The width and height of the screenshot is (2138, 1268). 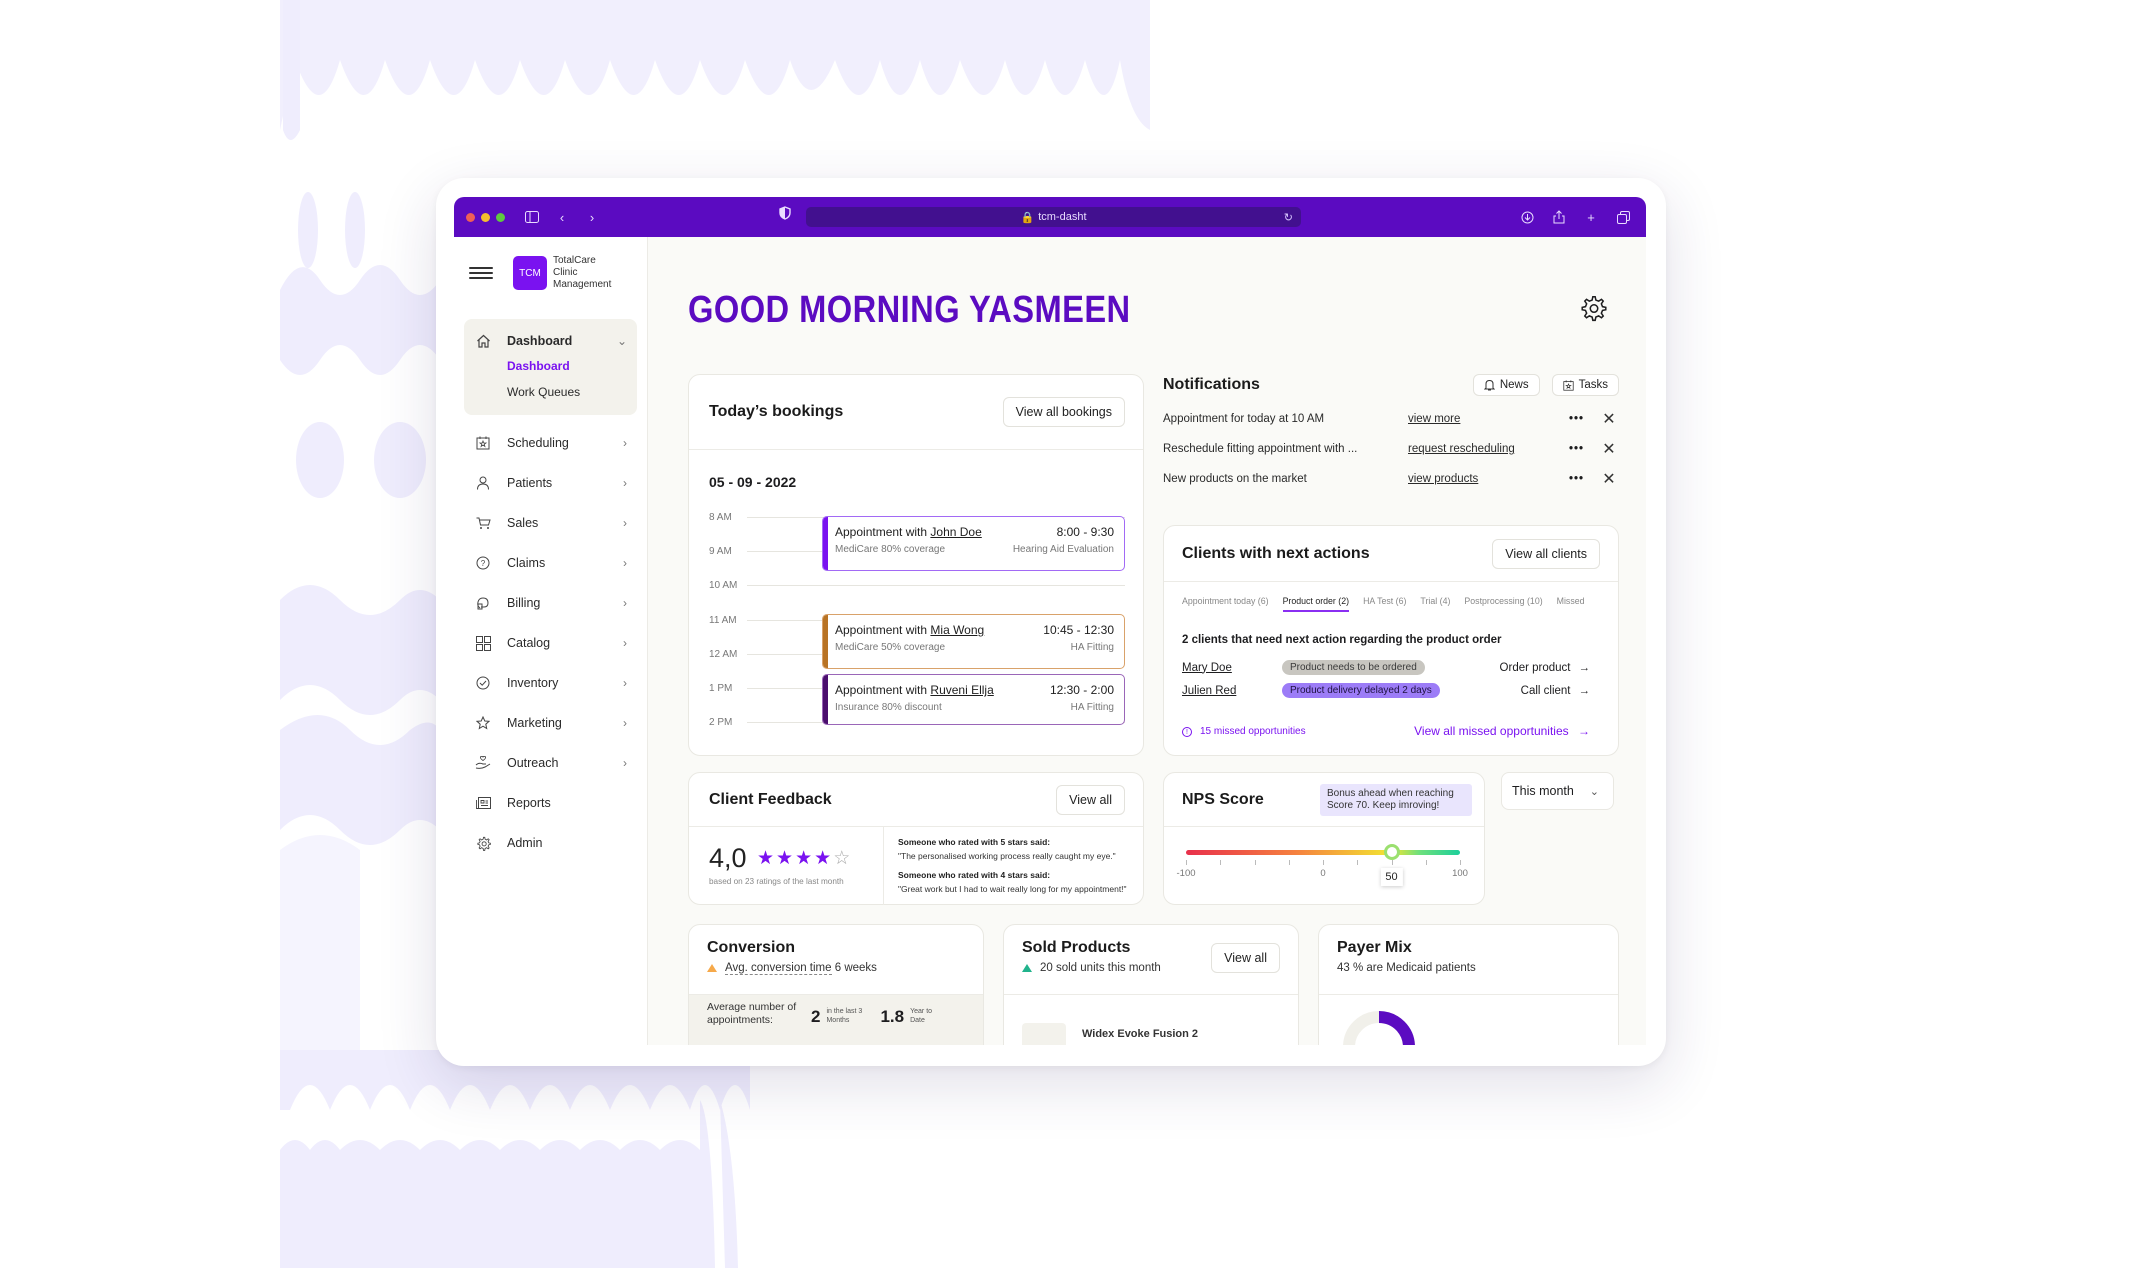 I want to click on close-window-button, so click(x=470, y=217).